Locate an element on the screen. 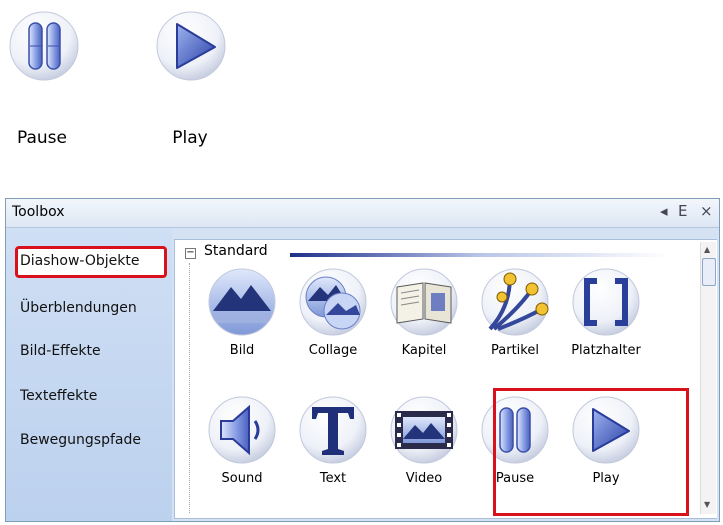 Image resolution: width=723 pixels, height=525 pixels. brackets-icon is located at coordinates (606, 302).